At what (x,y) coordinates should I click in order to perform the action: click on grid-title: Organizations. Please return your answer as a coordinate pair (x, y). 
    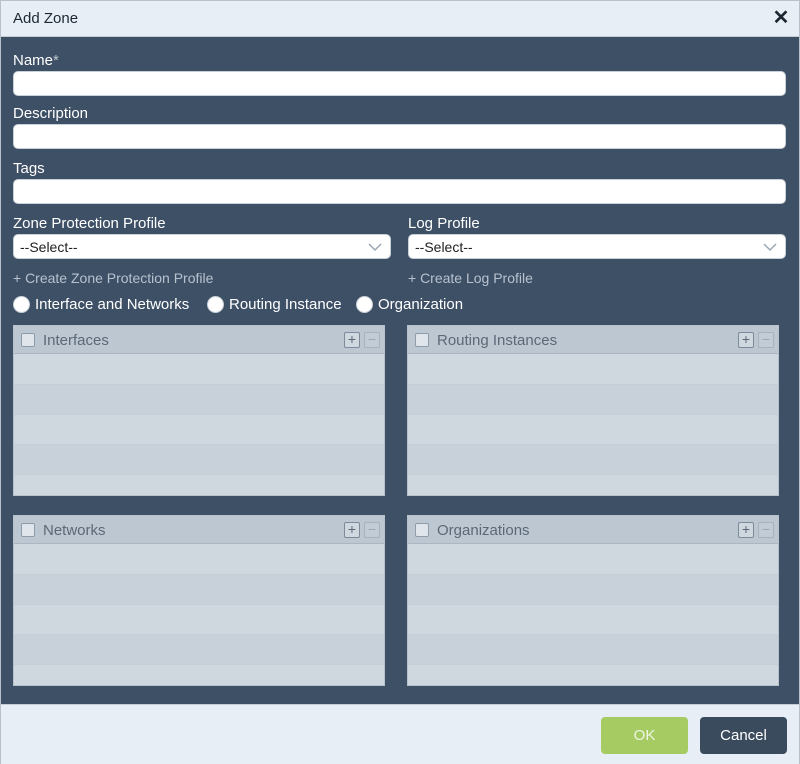
    Looking at the image, I should click on (483, 530).